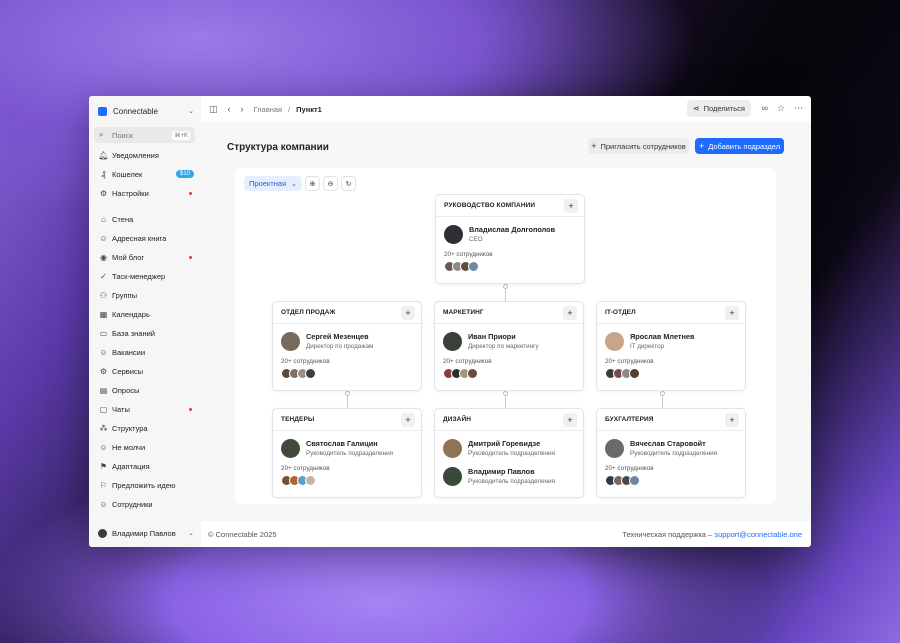 The width and height of the screenshot is (900, 643). What do you see at coordinates (103, 428) in the screenshot?
I see `structure-icon: ⁂` at bounding box center [103, 428].